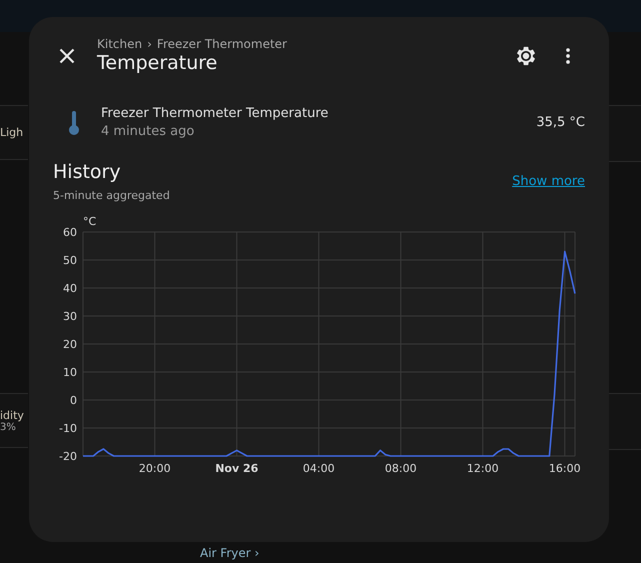 Image resolution: width=641 pixels, height=563 pixels. Describe the element at coordinates (12, 415) in the screenshot. I see `card-text: idity` at that location.